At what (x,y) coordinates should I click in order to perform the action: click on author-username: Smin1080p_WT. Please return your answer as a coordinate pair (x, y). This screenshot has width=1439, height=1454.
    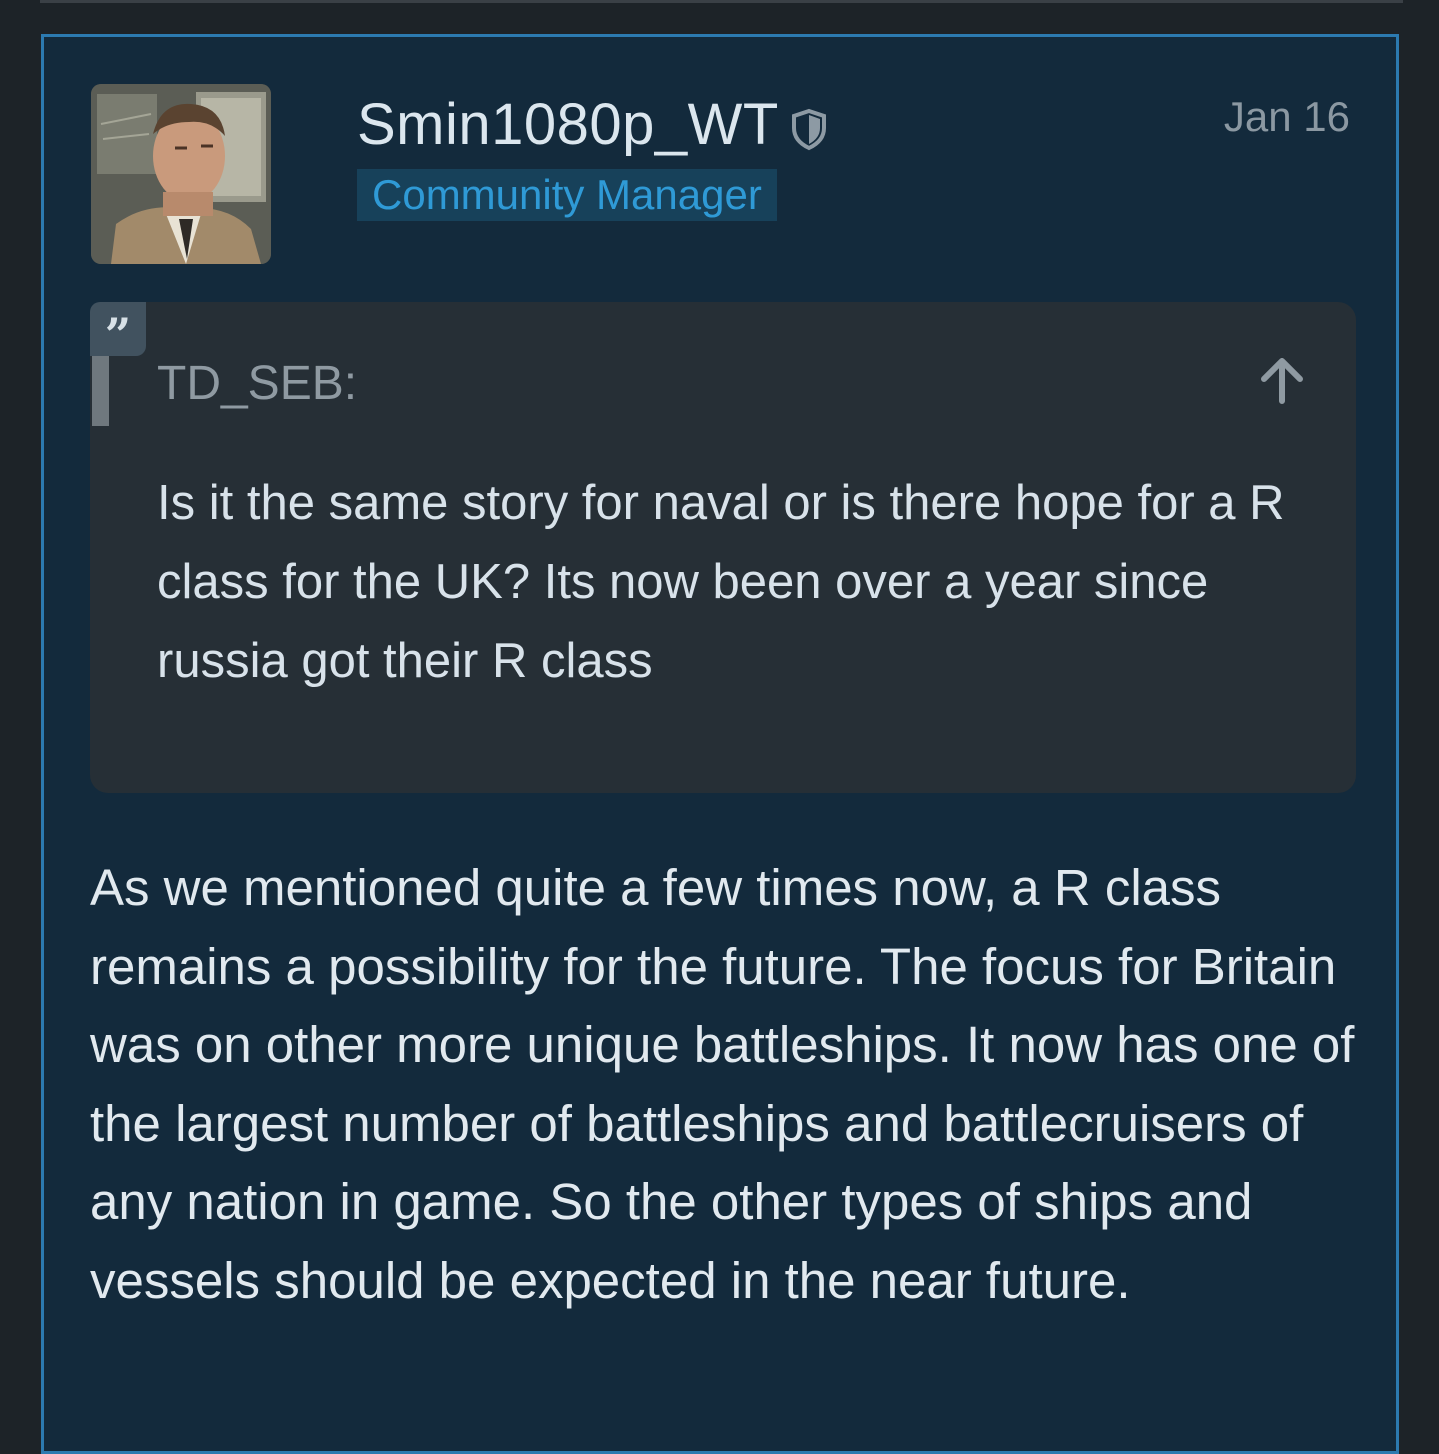
    Looking at the image, I should click on (568, 124).